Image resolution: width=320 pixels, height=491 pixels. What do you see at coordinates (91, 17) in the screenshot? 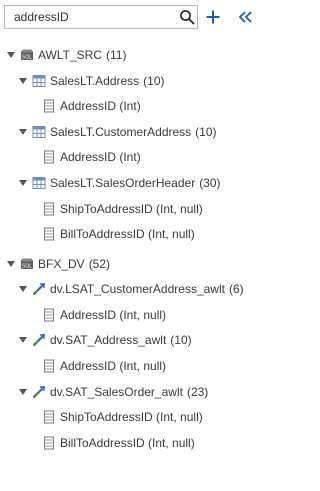
I see `search-input` at bounding box center [91, 17].